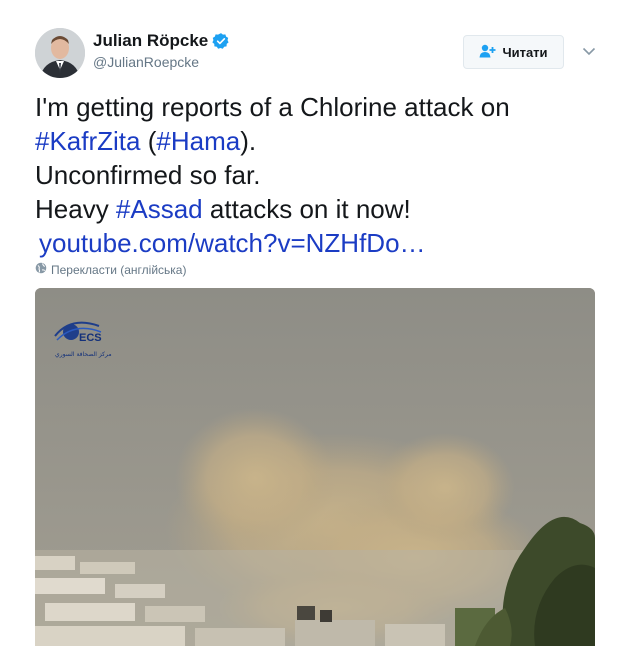 The height and width of the screenshot is (646, 630). Describe the element at coordinates (148, 141) in the screenshot. I see `tweet-paren-open: (` at that location.